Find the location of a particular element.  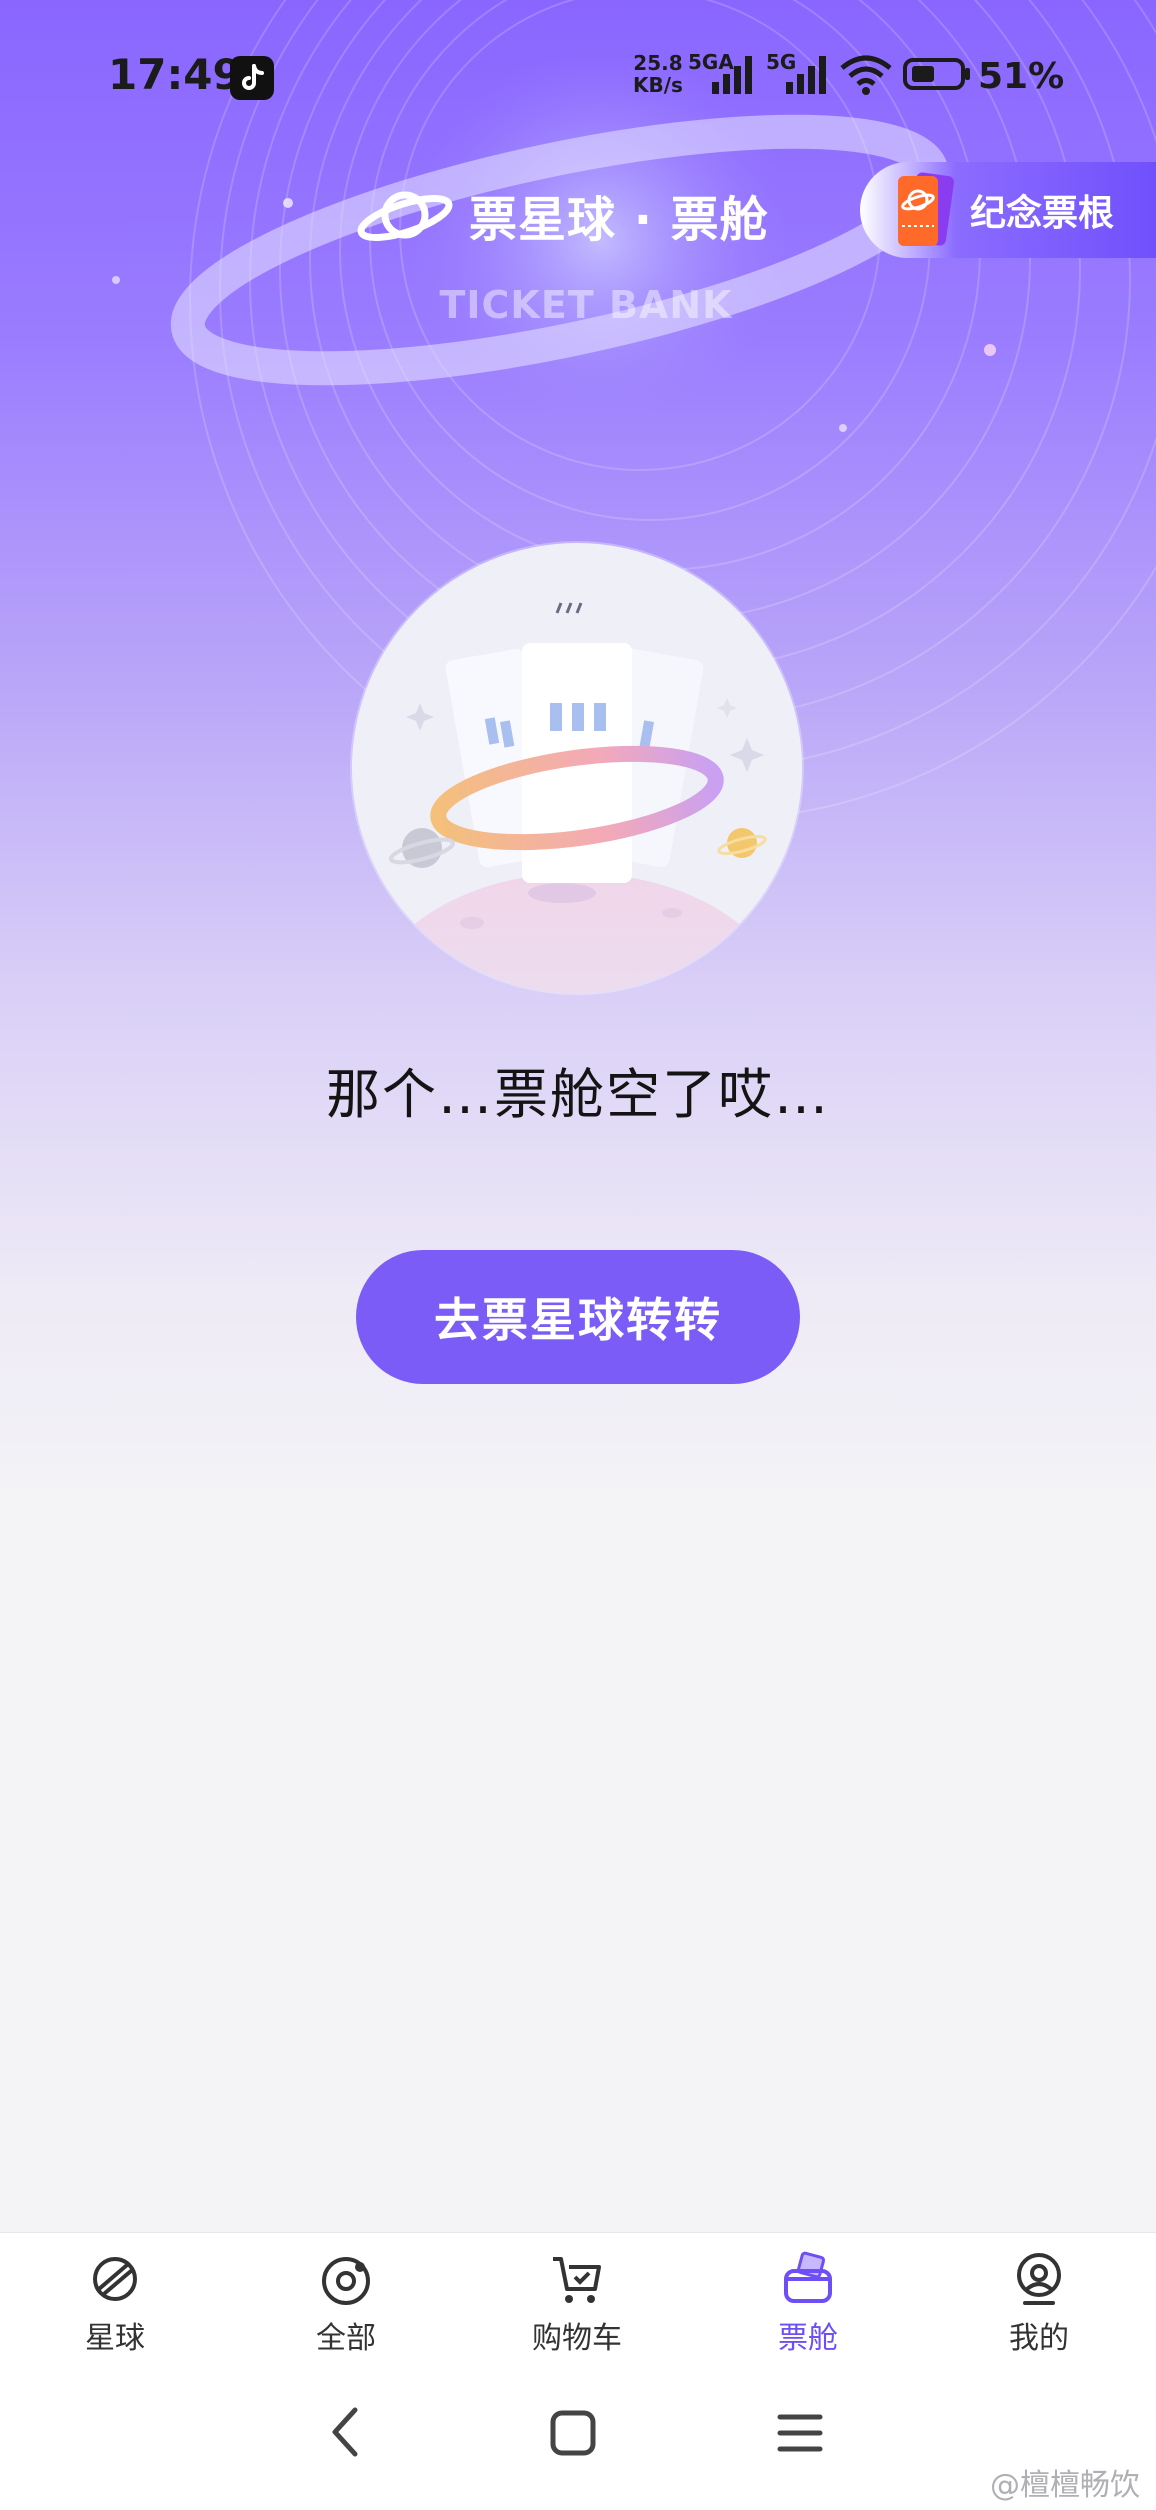

empty-ticket-illustration is located at coordinates (577, 768).